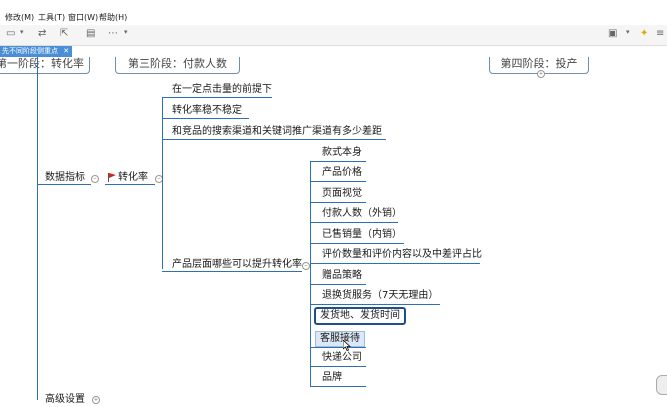 Image resolution: width=667 pixels, height=407 pixels. I want to click on product-item: 评价数量和评价内容以及中差评占比, so click(402, 255).